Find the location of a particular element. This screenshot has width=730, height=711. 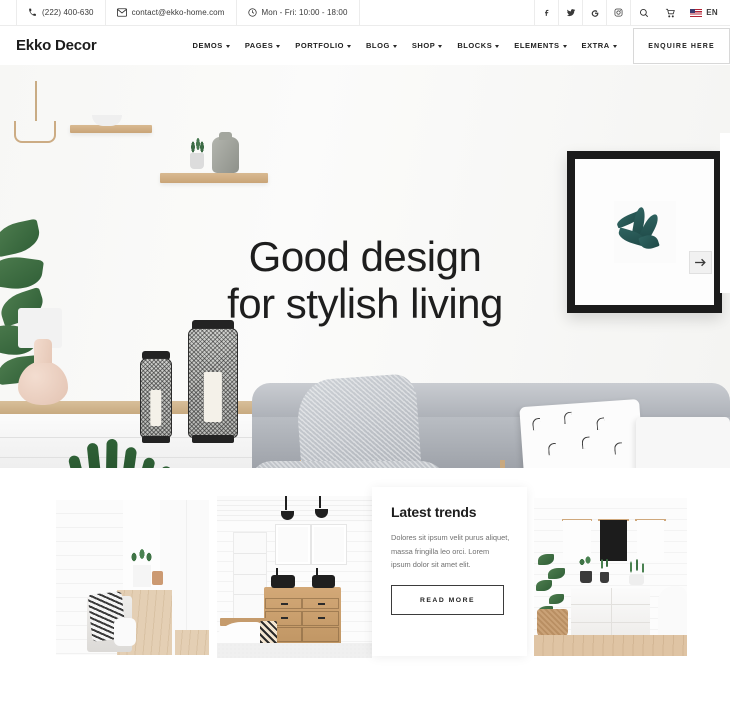

nav-item-blog: BLOG is located at coordinates (381, 45).